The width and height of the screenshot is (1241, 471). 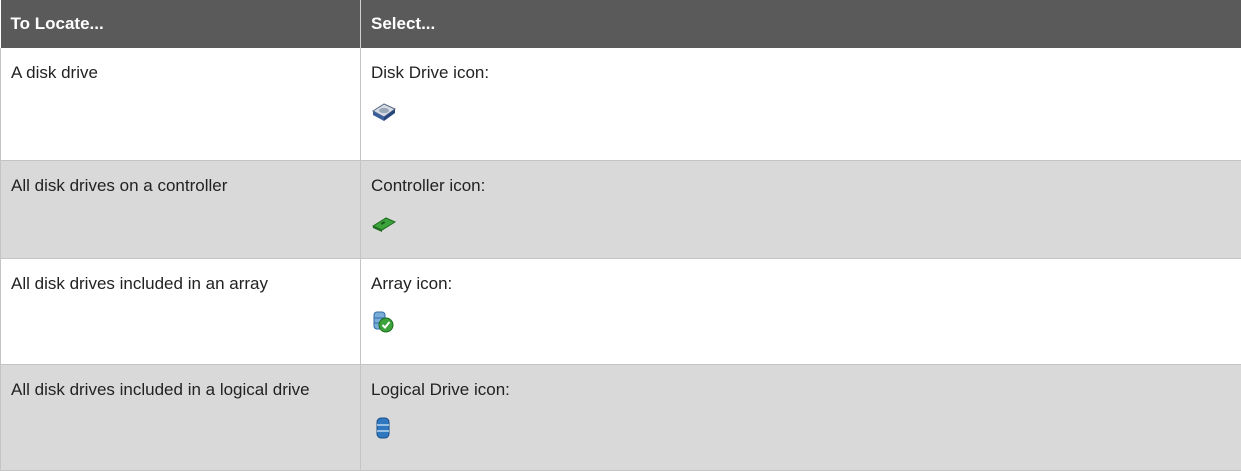 What do you see at coordinates (384, 322) in the screenshot?
I see `array-icon` at bounding box center [384, 322].